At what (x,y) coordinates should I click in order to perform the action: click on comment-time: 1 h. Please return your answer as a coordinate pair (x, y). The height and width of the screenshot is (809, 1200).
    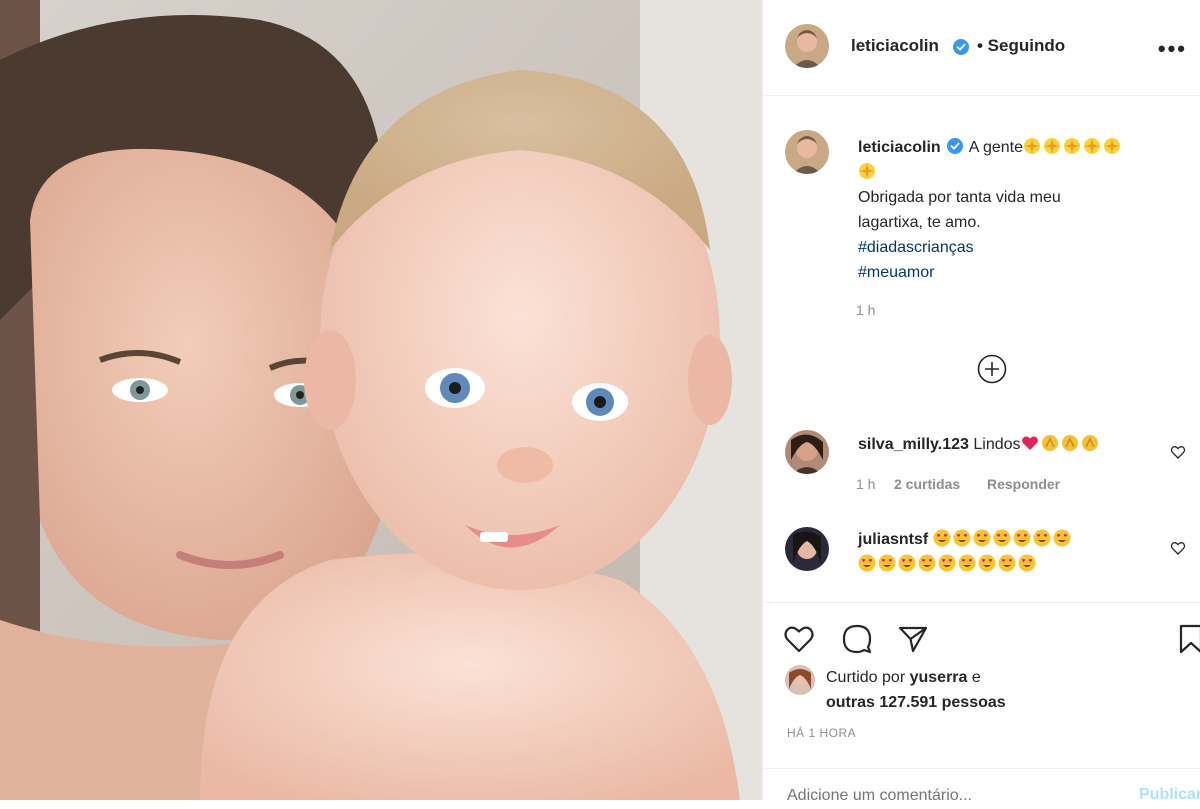
    Looking at the image, I should click on (866, 484).